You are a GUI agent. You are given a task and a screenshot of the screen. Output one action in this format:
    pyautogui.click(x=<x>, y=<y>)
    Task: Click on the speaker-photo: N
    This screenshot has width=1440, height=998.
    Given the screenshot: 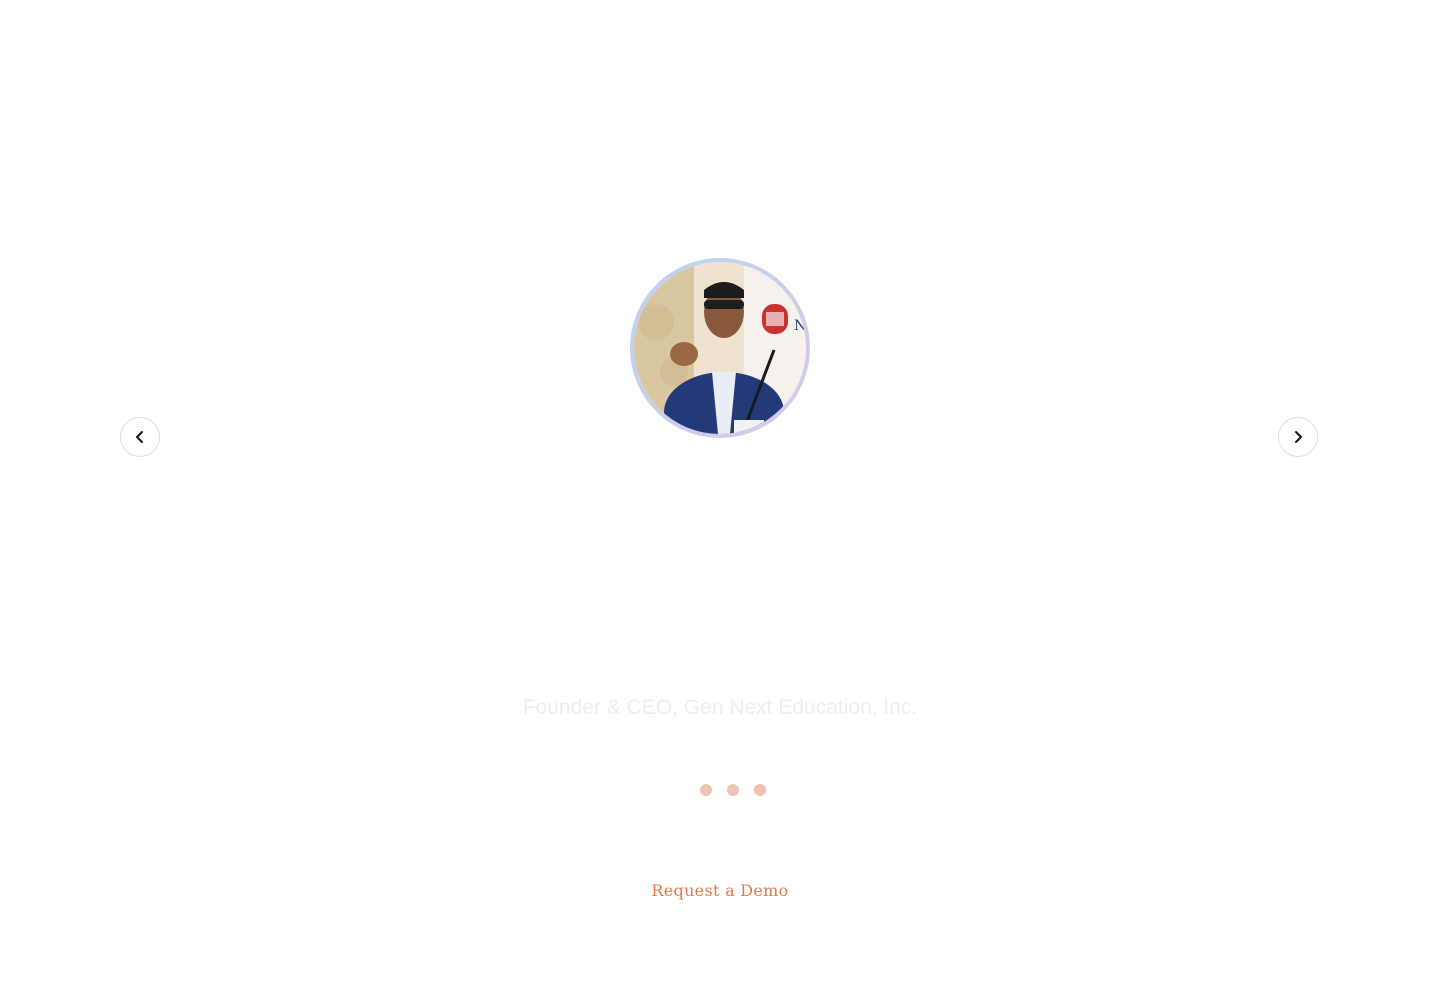 What is the action you would take?
    pyautogui.click(x=720, y=348)
    